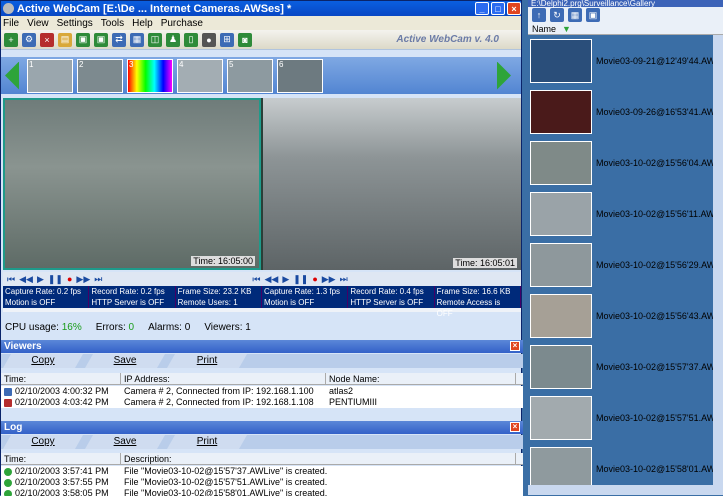 This screenshot has height=496, width=723. Describe the element at coordinates (12, 75) in the screenshot. I see `scroll-left-arrow` at that location.